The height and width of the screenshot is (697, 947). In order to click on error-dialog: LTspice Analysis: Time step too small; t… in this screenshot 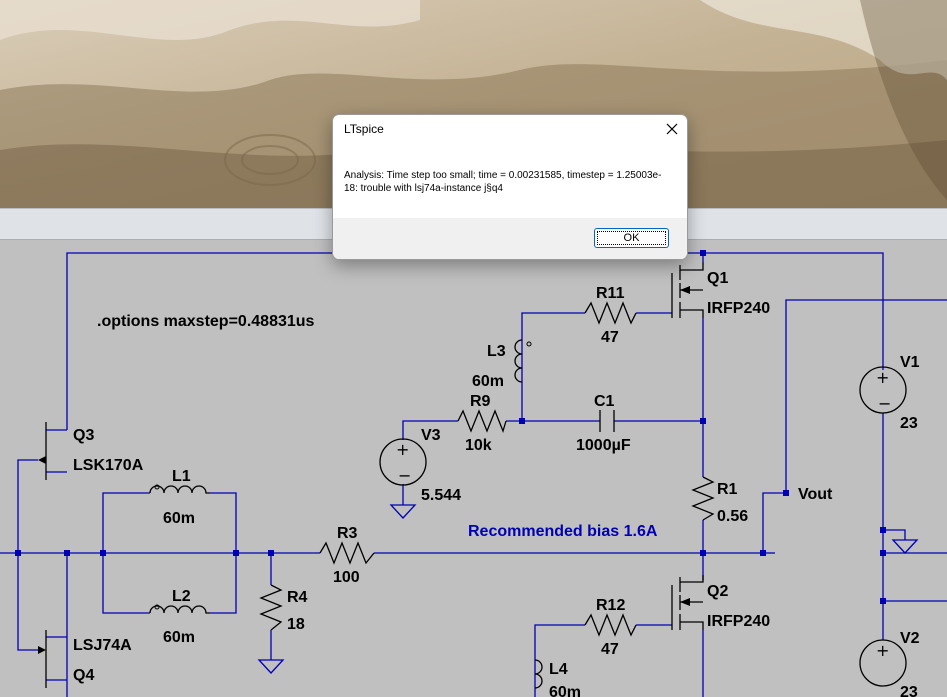, I will do `click(510, 187)`.